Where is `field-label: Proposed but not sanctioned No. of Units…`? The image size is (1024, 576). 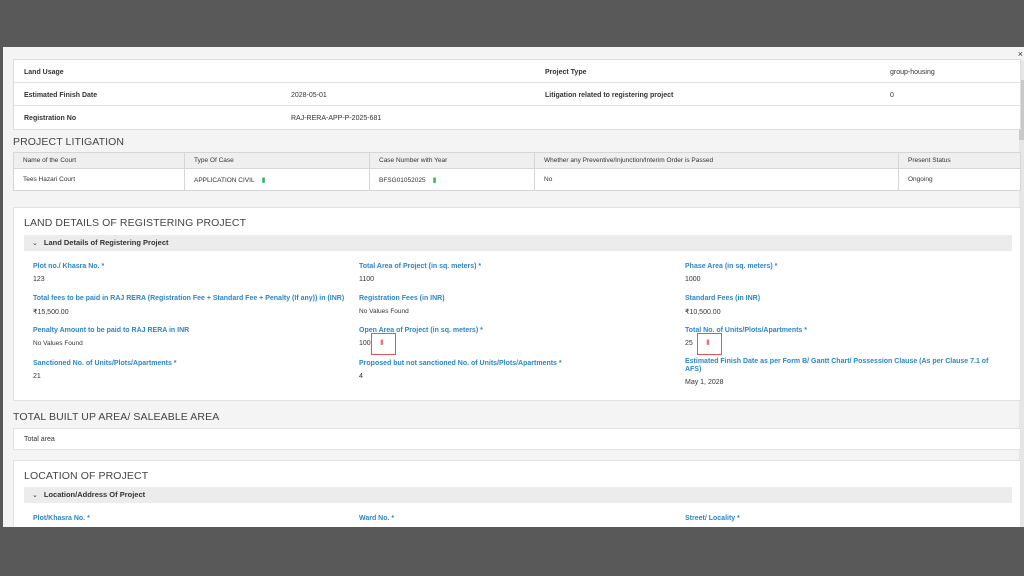
field-label: Proposed but not sanctioned No. of Units… is located at coordinates (460, 363).